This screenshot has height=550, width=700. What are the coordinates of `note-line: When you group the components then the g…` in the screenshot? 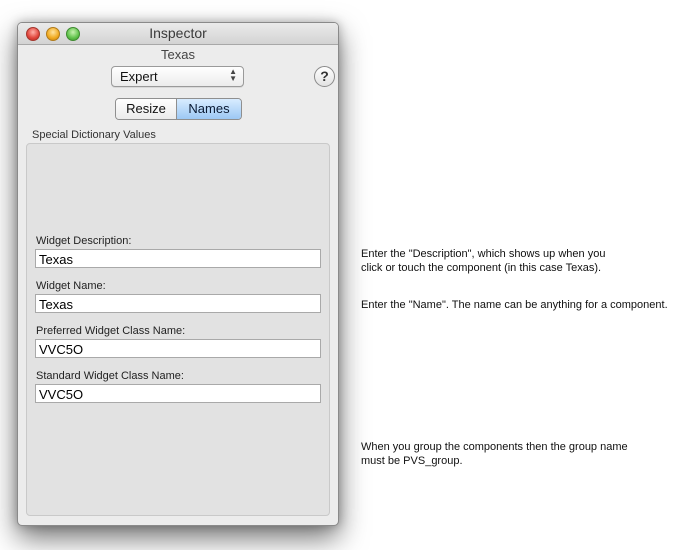 It's located at (494, 447).